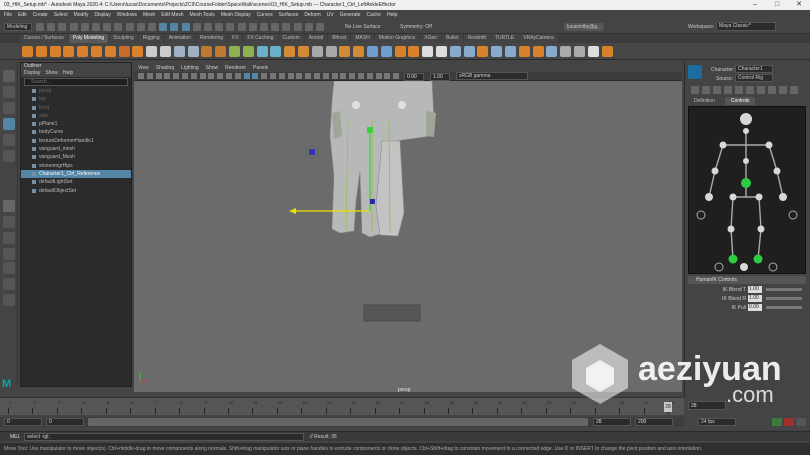  I want to click on shelf-tab-rigging: Rigging, so click(151, 38).